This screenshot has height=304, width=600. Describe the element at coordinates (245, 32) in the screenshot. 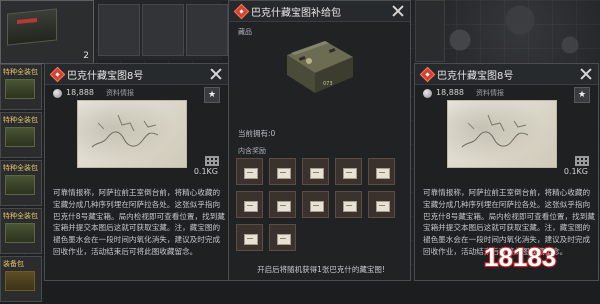

I see `section-label: 藏品` at that location.